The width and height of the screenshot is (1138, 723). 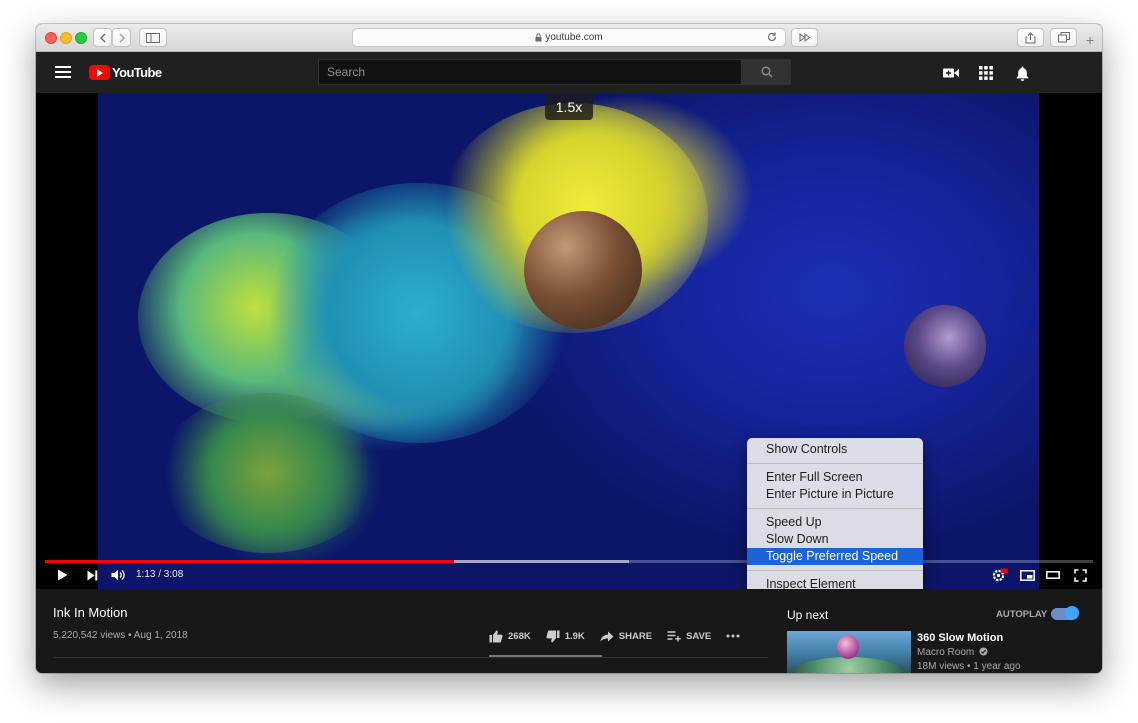 What do you see at coordinates (835, 556) in the screenshot?
I see `menu-item-toggle-preferred-speed: Toggle Preferred Speed` at bounding box center [835, 556].